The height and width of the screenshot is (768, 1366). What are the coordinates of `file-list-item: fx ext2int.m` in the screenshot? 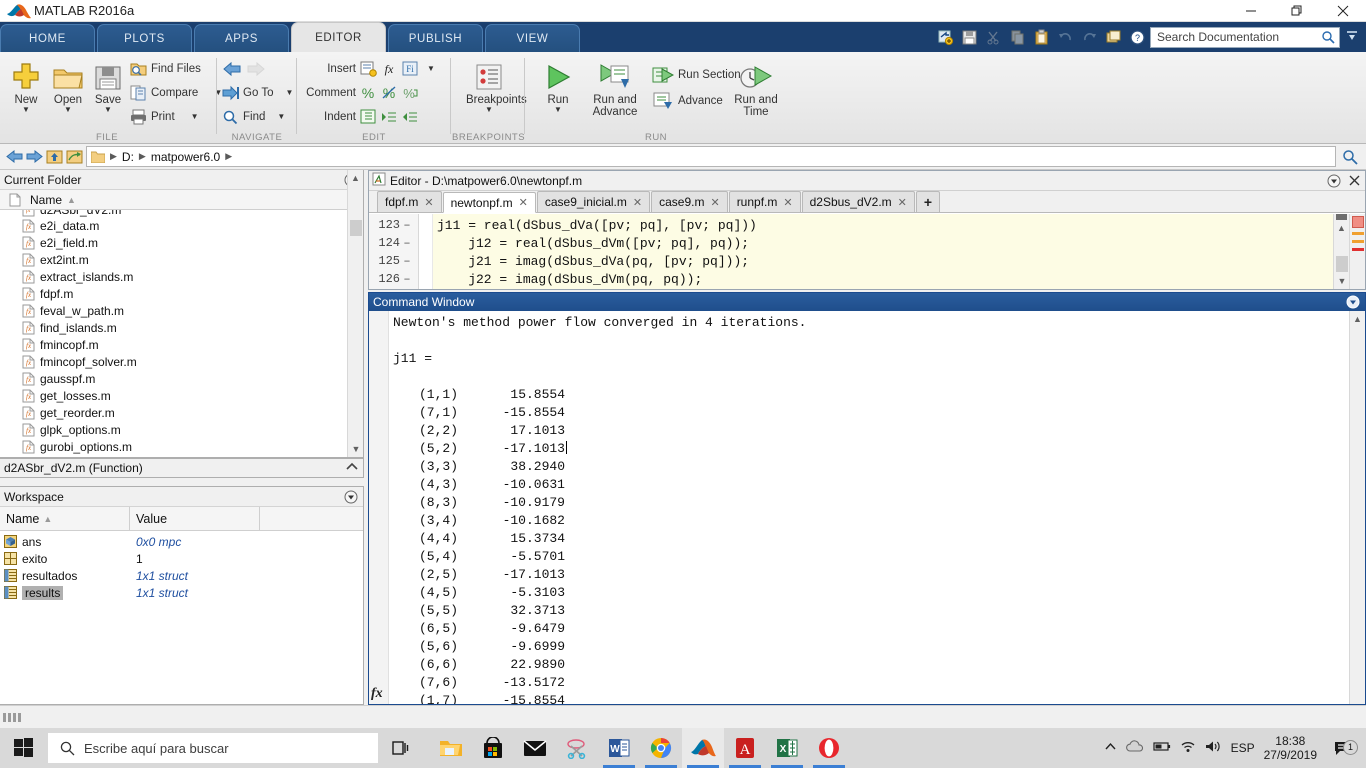 It's located at (181, 259).